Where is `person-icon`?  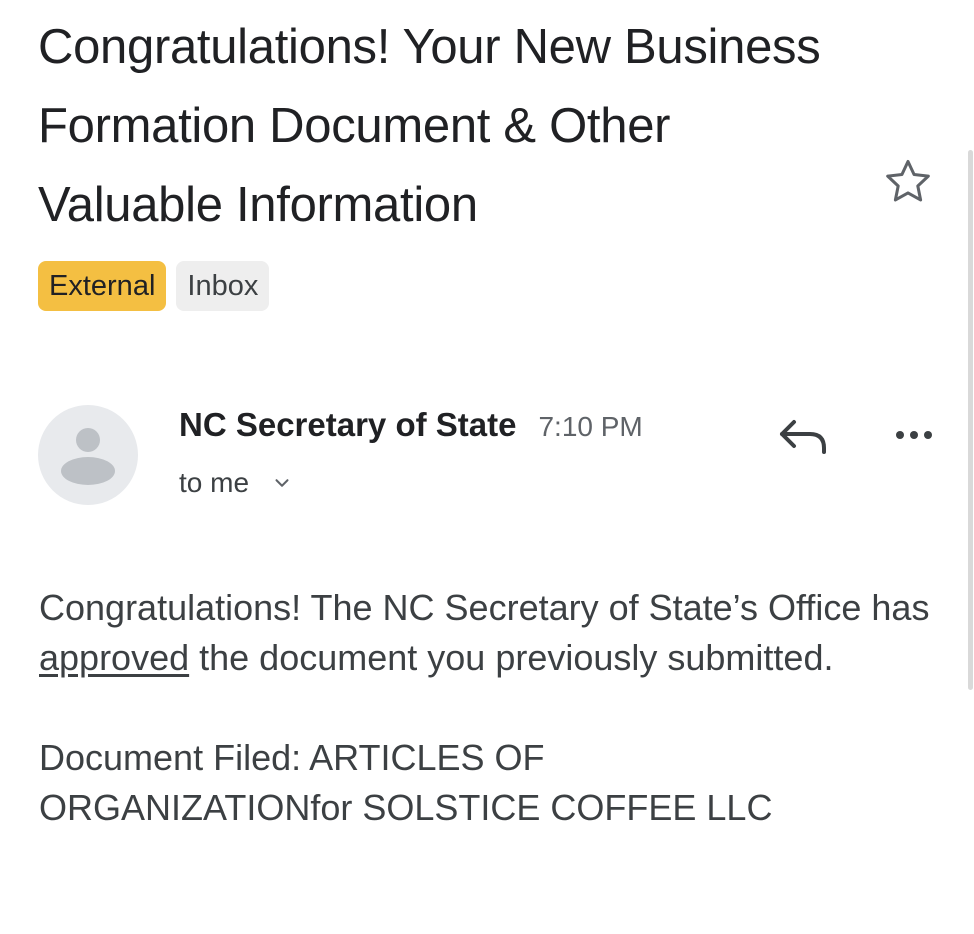
person-icon is located at coordinates (88, 456).